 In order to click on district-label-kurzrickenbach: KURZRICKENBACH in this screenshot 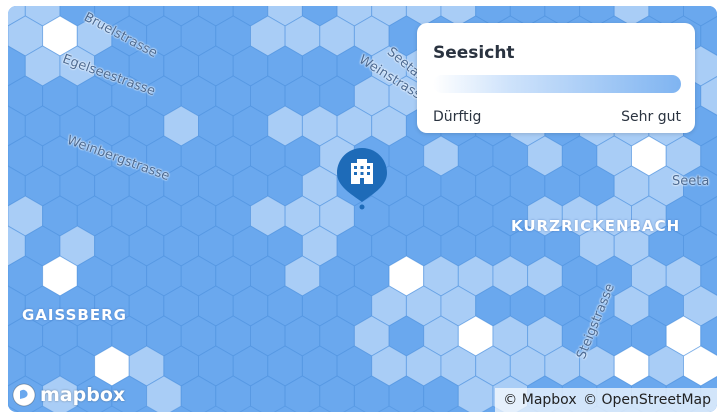, I will do `click(596, 226)`.